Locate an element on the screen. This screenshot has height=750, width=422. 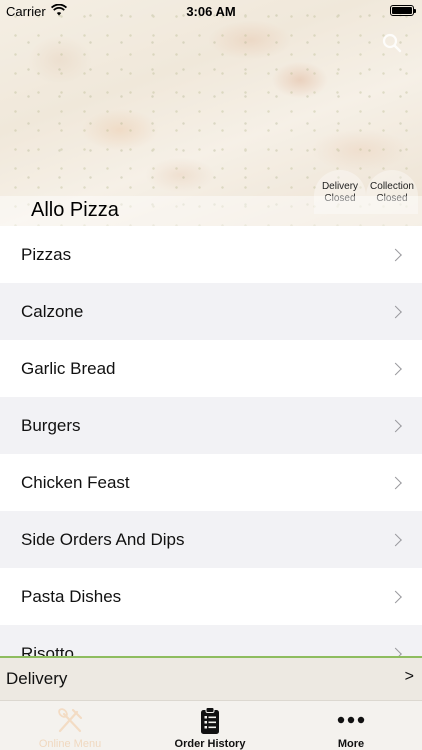
tab-online-menu: Online Menu is located at coordinates (70, 725).